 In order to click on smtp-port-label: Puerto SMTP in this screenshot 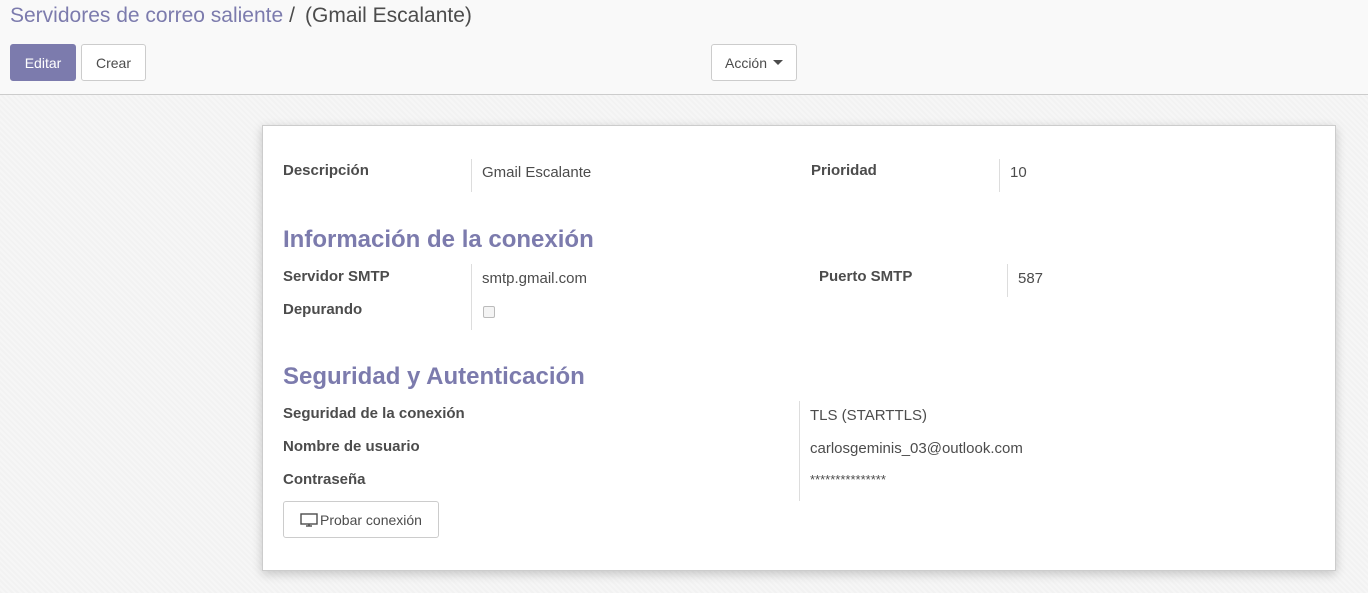, I will do `click(866, 276)`.